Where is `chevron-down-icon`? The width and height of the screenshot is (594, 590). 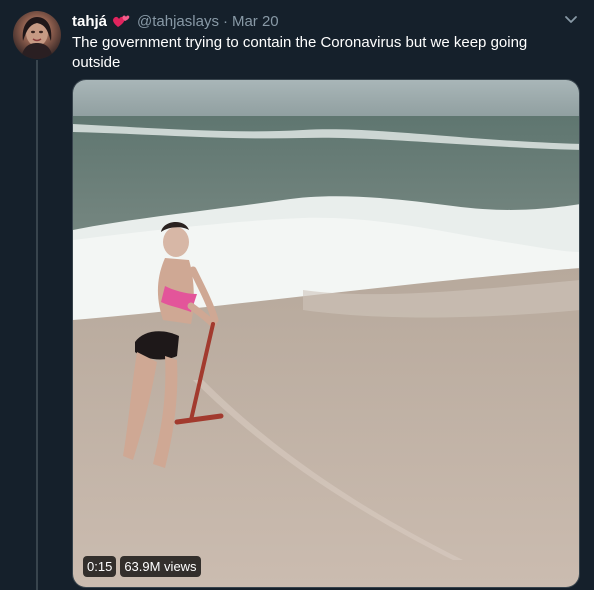
chevron-down-icon is located at coordinates (571, 19).